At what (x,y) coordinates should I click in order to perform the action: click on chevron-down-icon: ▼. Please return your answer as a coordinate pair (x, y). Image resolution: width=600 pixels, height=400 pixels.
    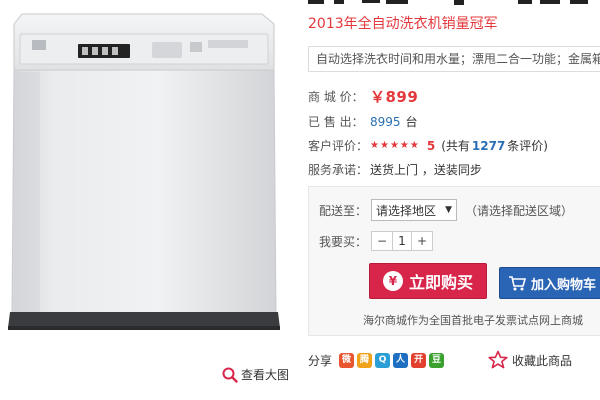
    Looking at the image, I should click on (448, 210).